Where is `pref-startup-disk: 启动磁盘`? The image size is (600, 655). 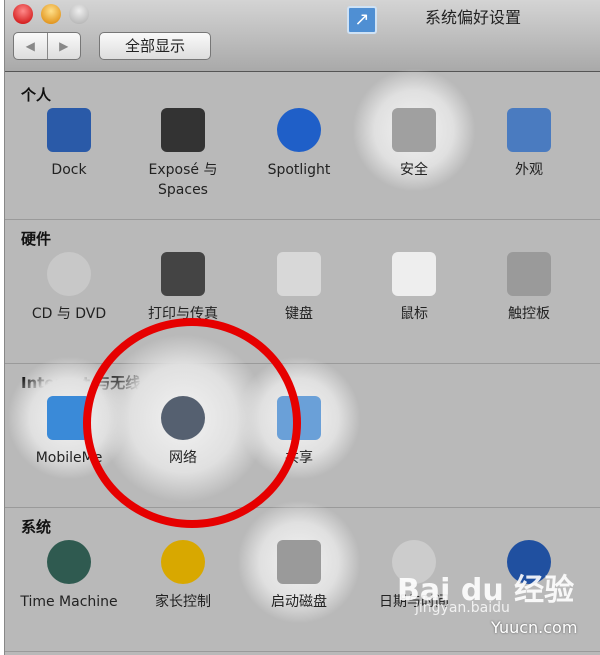
pref-startup-disk: 启动磁盘 is located at coordinates (299, 576).